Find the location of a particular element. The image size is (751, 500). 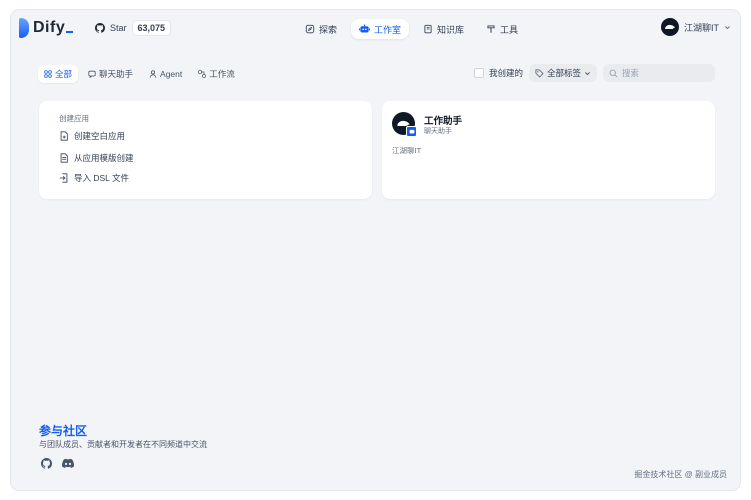

nav-tools: 工具 is located at coordinates (502, 29).